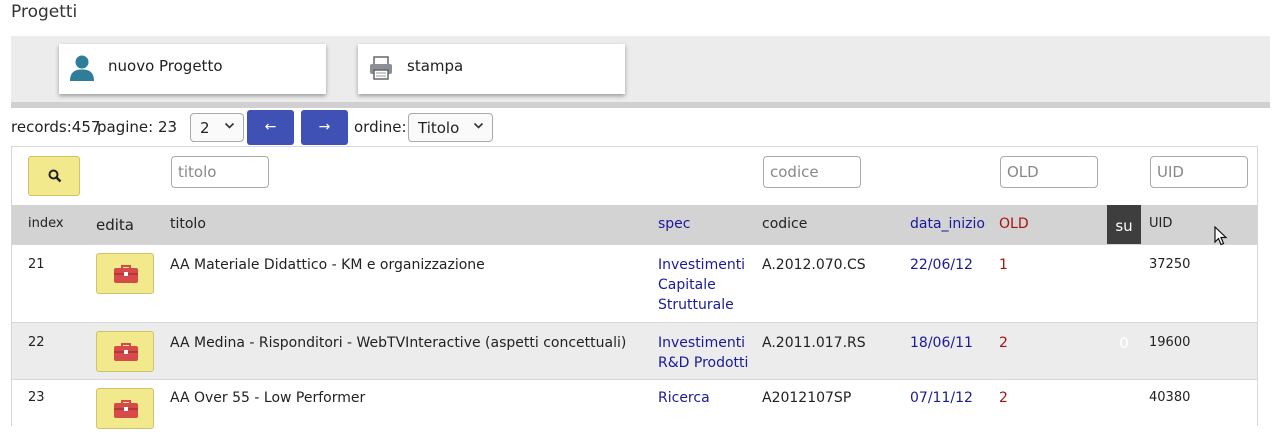 This screenshot has height=439, width=1278. Describe the element at coordinates (706, 353) in the screenshot. I see `cell-spec: Investimenti R&D Prodotti` at that location.